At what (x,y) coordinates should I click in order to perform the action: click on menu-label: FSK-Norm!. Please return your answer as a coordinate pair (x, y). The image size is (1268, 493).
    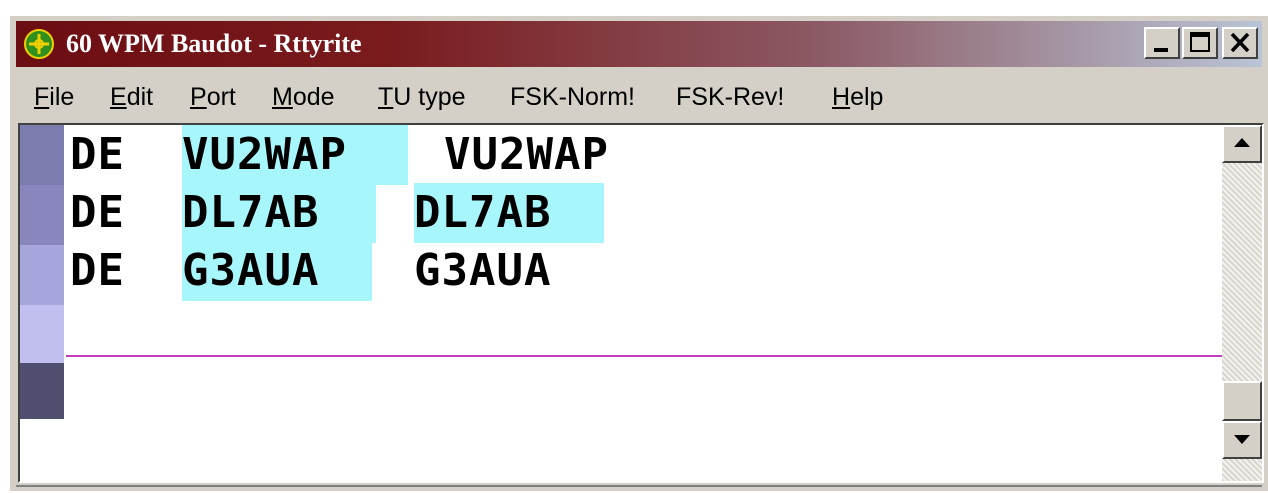
    Looking at the image, I should click on (572, 97).